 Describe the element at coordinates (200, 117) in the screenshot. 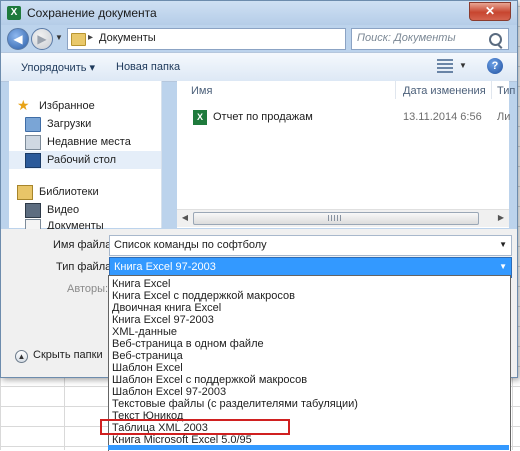

I see `excel-file-icon: X` at that location.